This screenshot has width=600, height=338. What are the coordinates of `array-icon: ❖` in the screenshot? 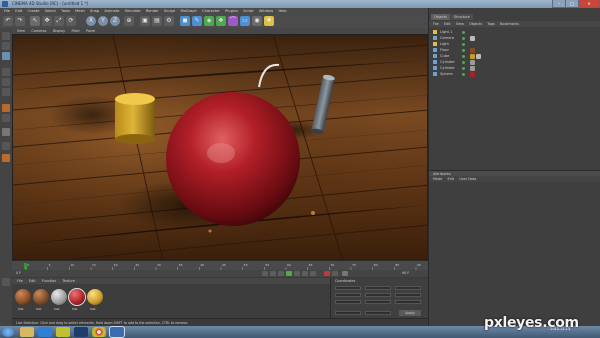 It's located at (221, 21).